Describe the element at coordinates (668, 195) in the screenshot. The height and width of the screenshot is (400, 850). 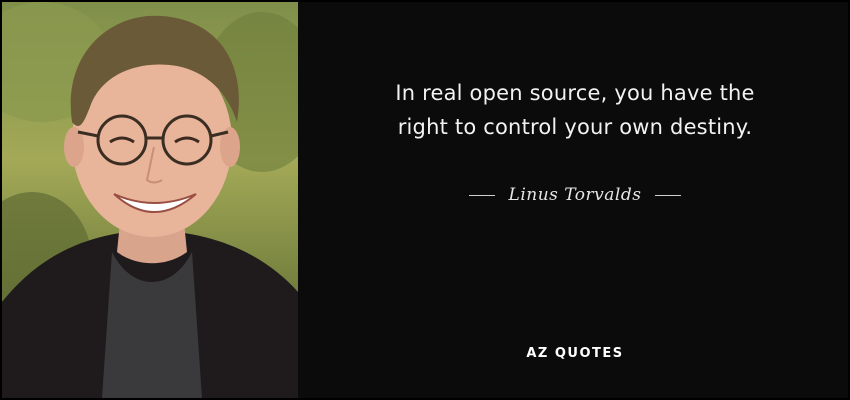
I see `right-dash` at that location.